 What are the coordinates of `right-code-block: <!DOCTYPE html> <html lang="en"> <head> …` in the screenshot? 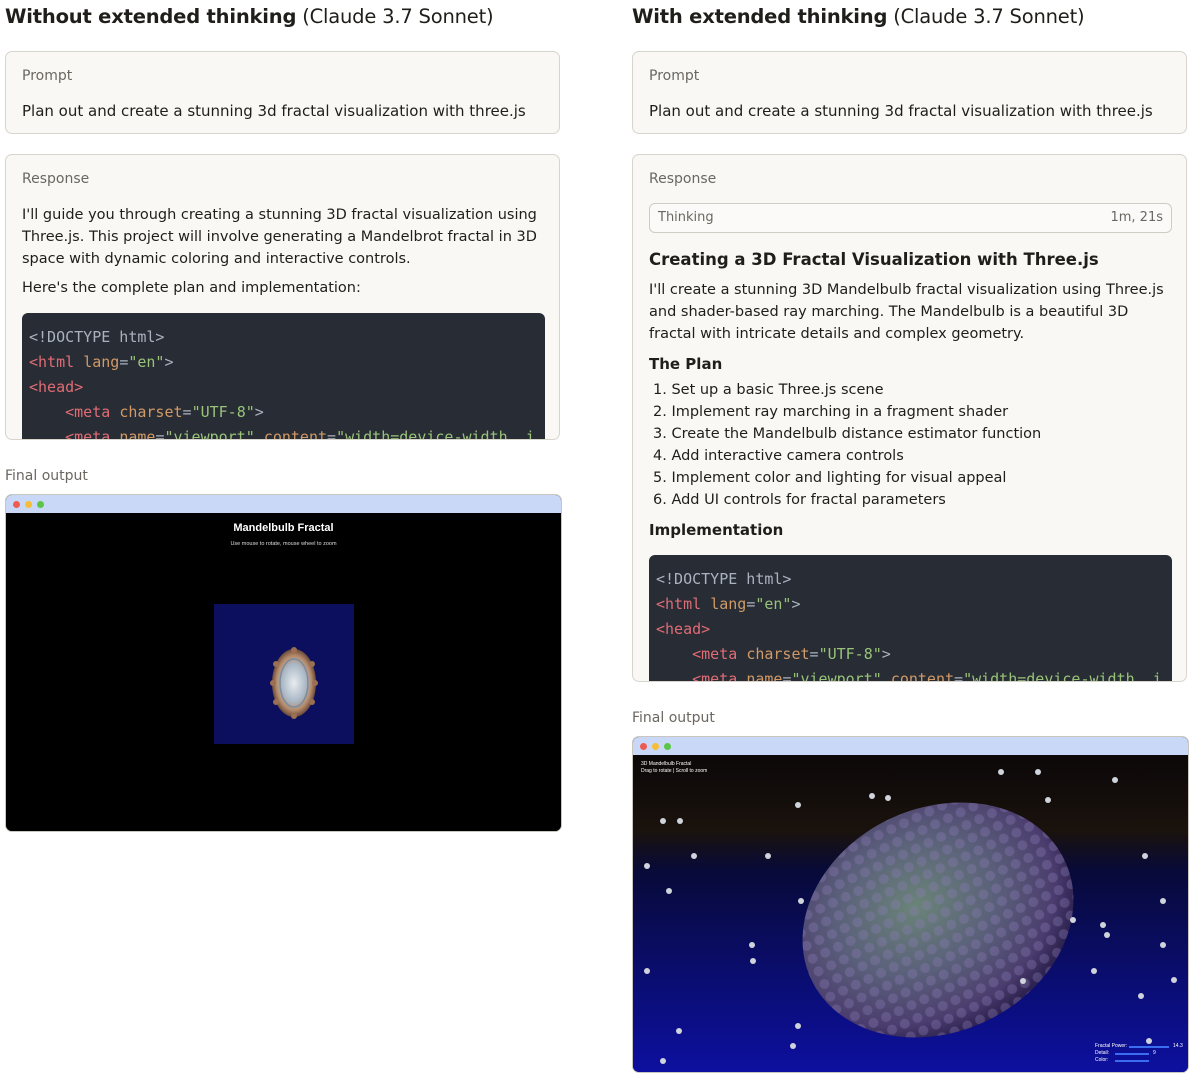 It's located at (910, 618).